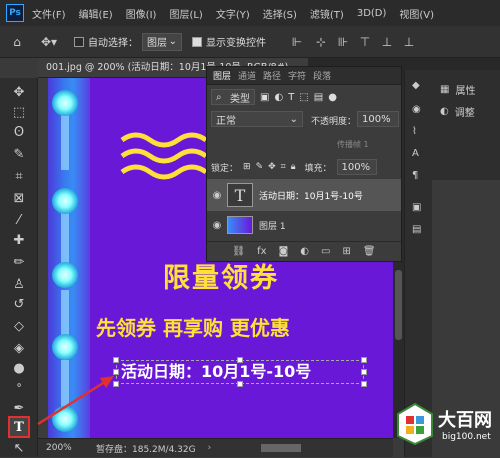  What do you see at coordinates (327, 13) in the screenshot?
I see `menu-filter: 滤镜(T)` at bounding box center [327, 13].